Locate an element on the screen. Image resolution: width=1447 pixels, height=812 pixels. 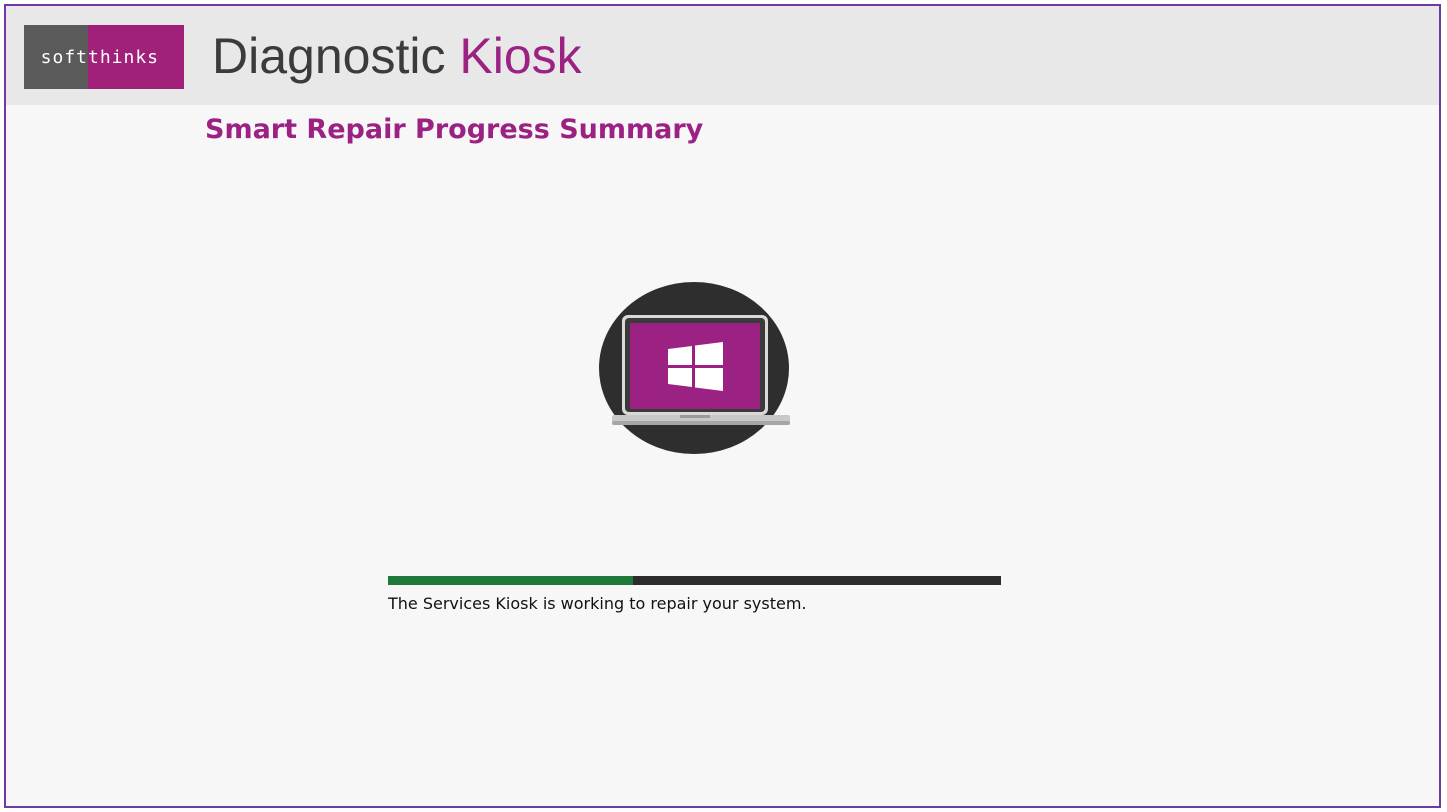
laptop-windows-icon is located at coordinates (694, 368).